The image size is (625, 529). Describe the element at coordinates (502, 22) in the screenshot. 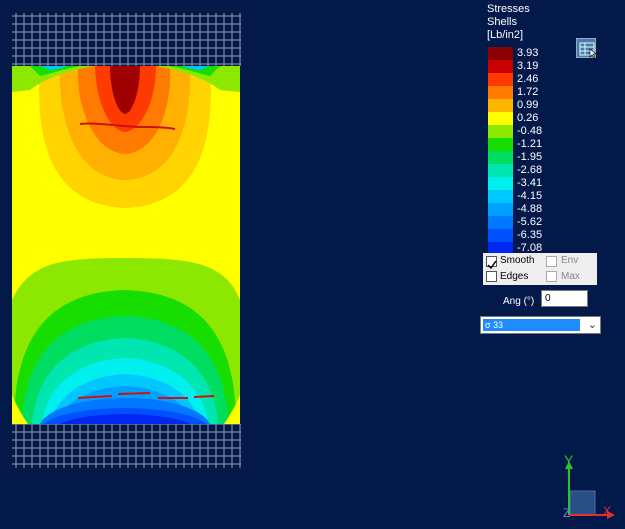

I see `legend-title-shells: Shells` at that location.